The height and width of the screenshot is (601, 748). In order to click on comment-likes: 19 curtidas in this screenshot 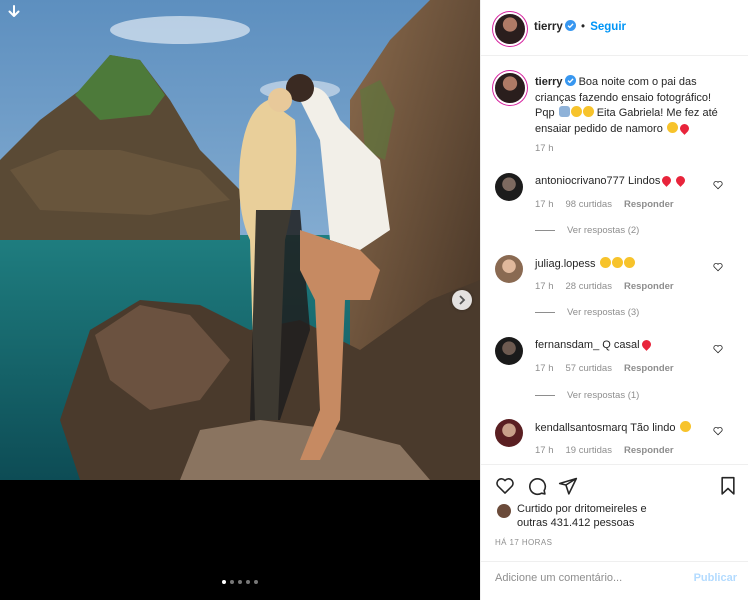, I will do `click(589, 450)`.